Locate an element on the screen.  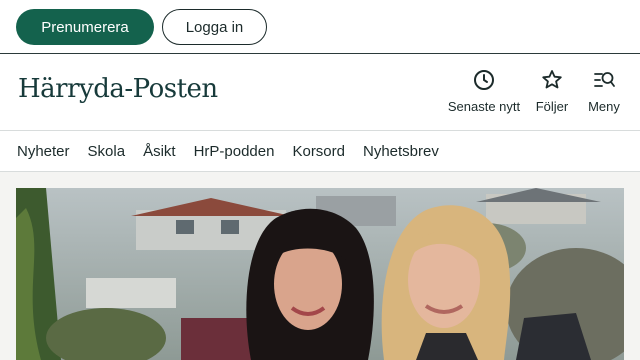
site-logo: Härryda-Posten is located at coordinates (118, 89).